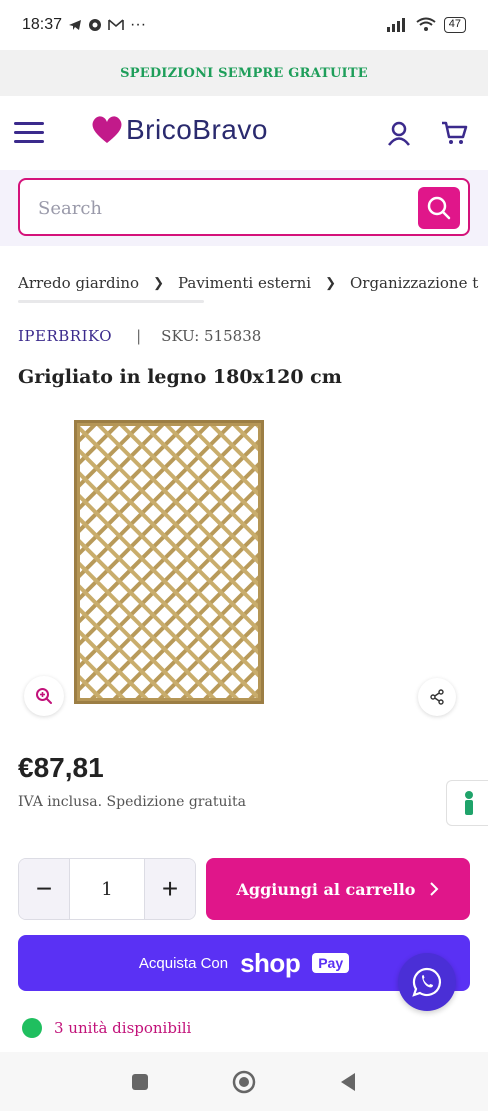 This screenshot has height=1111, width=488. I want to click on quantity-stepper: − 1 +, so click(107, 889).